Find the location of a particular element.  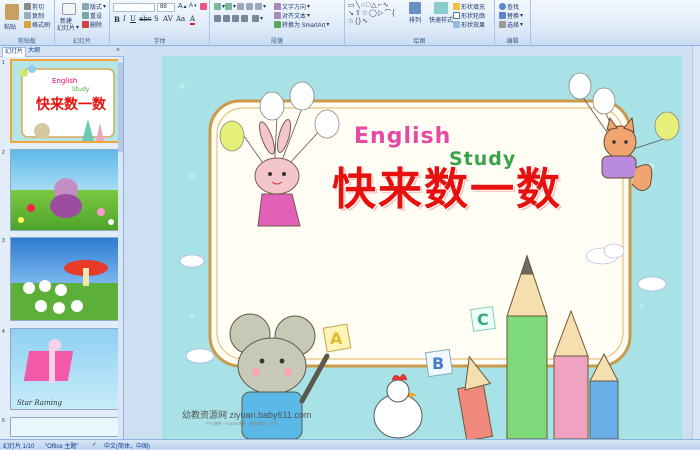

text-direction-button: 文字方向 ▾ is located at coordinates (292, 6).